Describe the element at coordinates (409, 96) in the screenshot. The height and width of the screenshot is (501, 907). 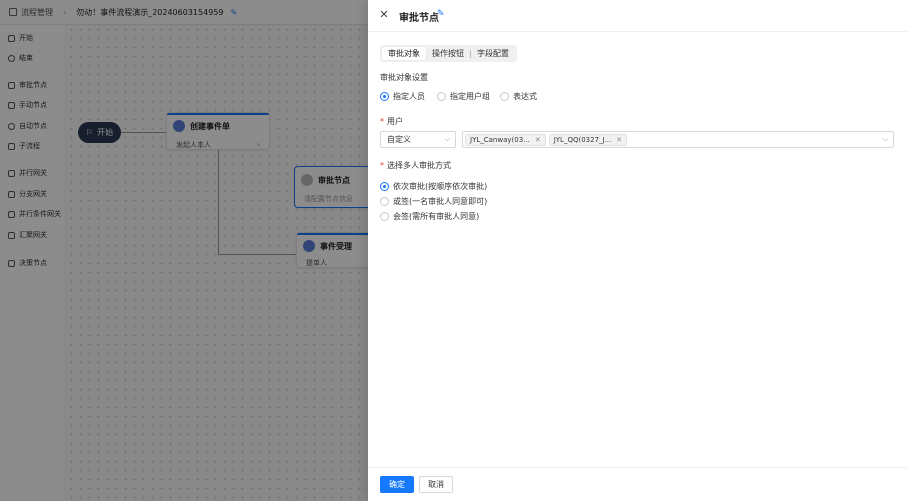
I see `radio-label: 指定人员` at that location.